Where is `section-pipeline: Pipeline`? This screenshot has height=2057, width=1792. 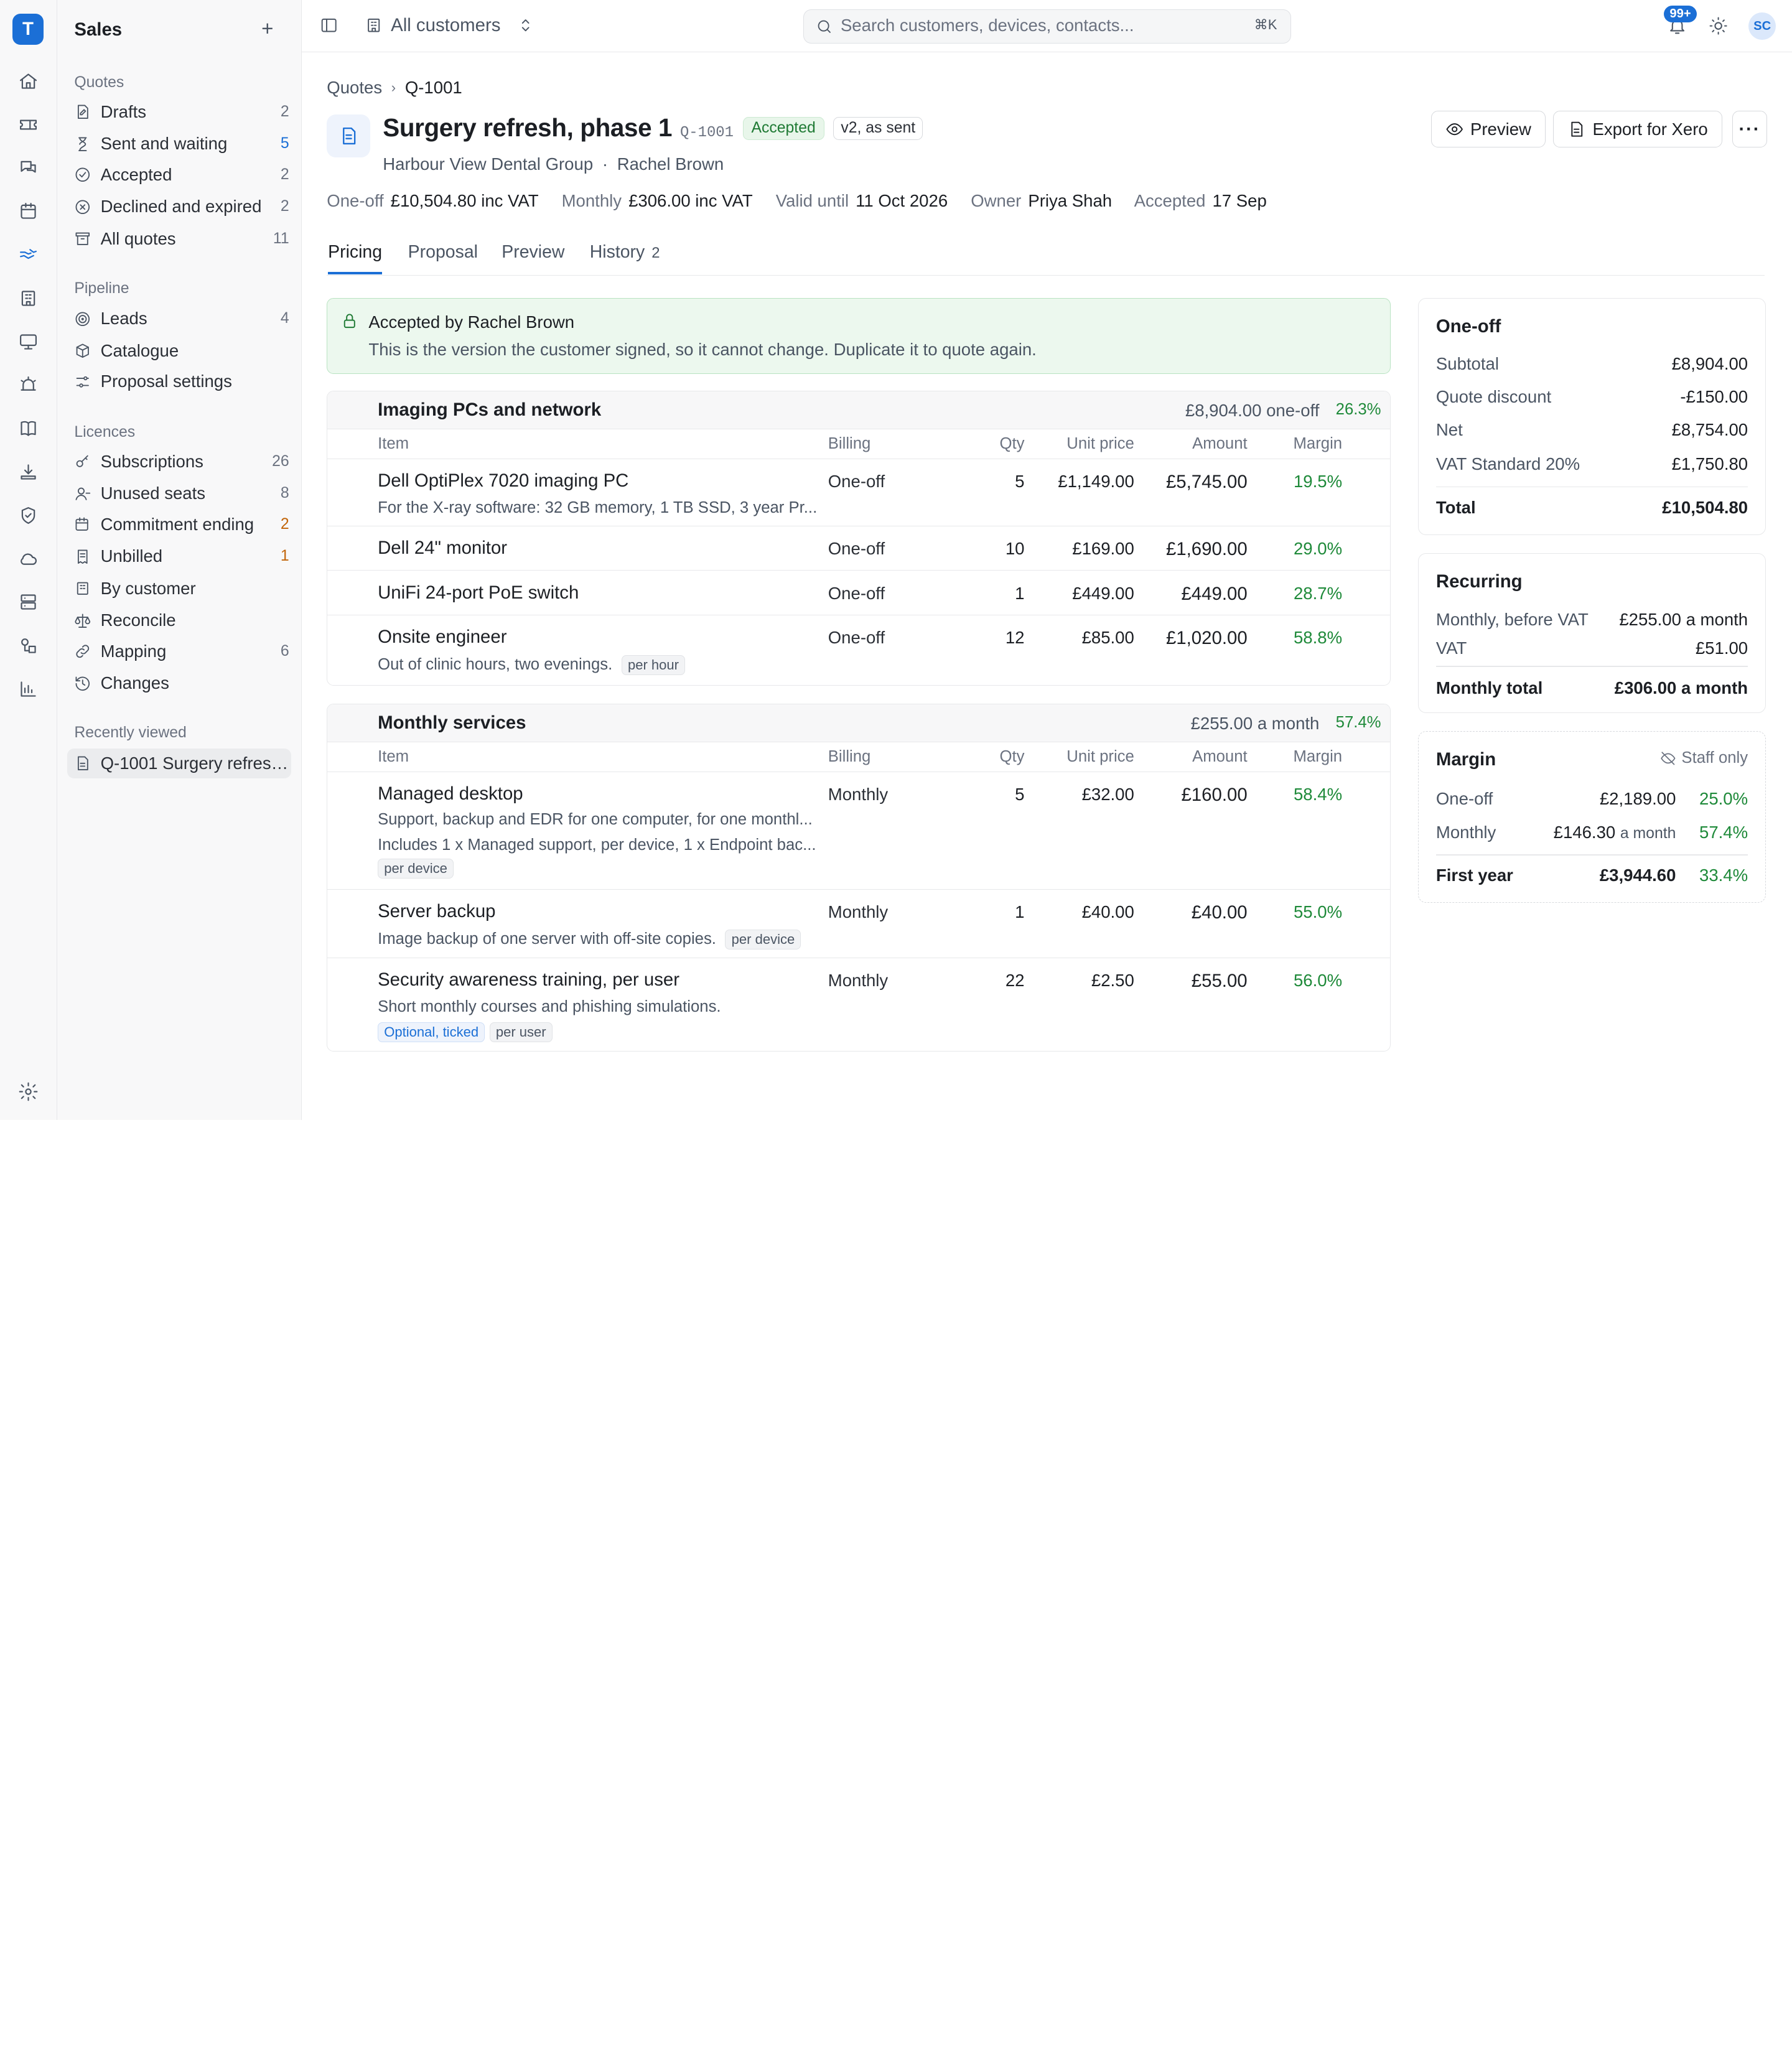 section-pipeline: Pipeline is located at coordinates (101, 288).